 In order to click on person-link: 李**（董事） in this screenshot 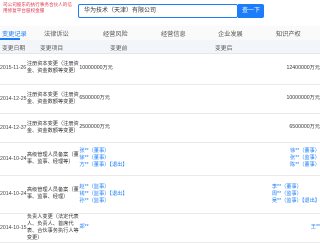, I will do `click(296, 187)`.